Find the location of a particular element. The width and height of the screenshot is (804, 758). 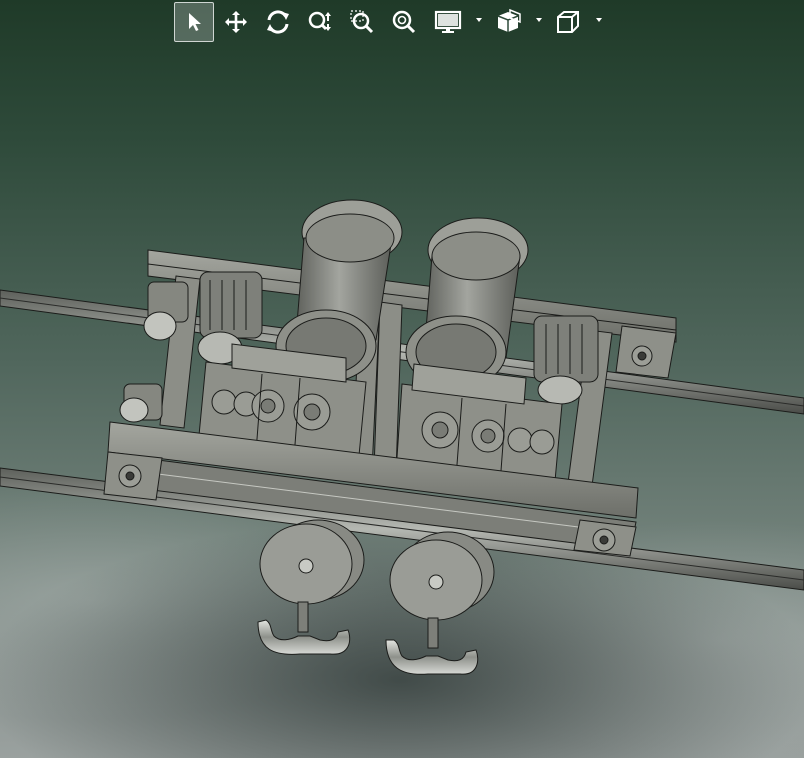

hook-block-right is located at coordinates (440, 603).